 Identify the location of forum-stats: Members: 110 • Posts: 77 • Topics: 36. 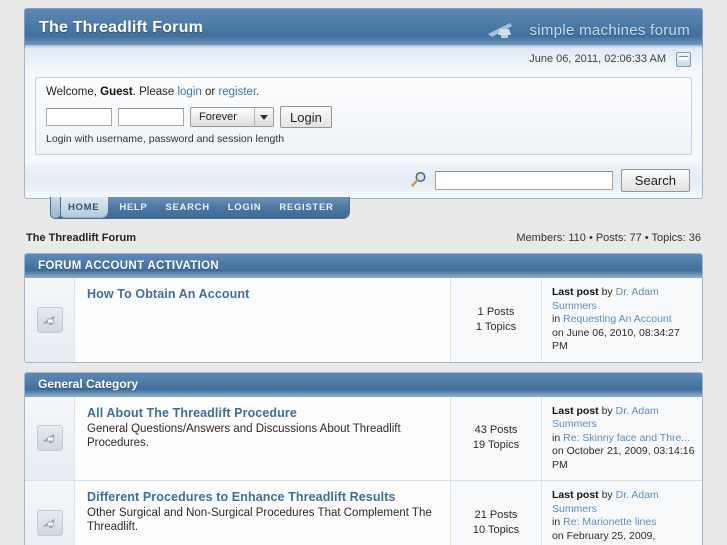
(608, 238).